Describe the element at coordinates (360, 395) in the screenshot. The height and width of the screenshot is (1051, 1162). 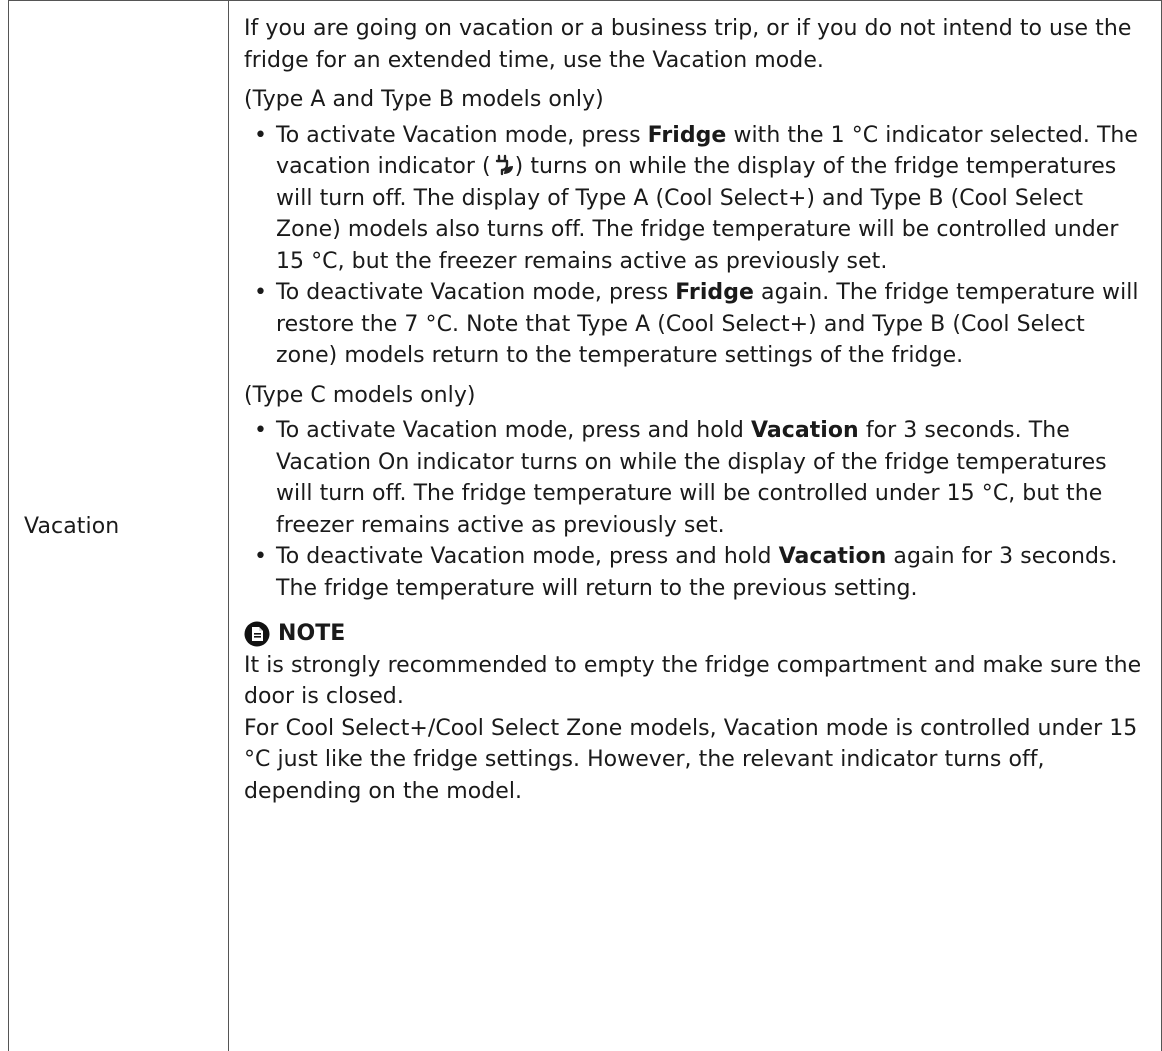
I see `section-c-heading: (Type C models only)` at that location.